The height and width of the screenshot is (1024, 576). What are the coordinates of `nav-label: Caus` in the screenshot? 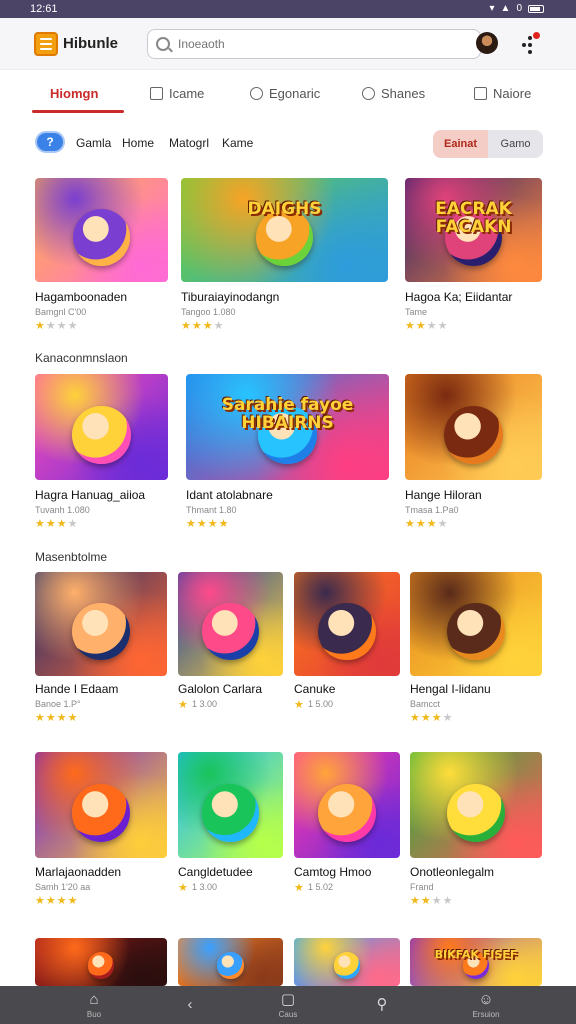 It's located at (288, 1014).